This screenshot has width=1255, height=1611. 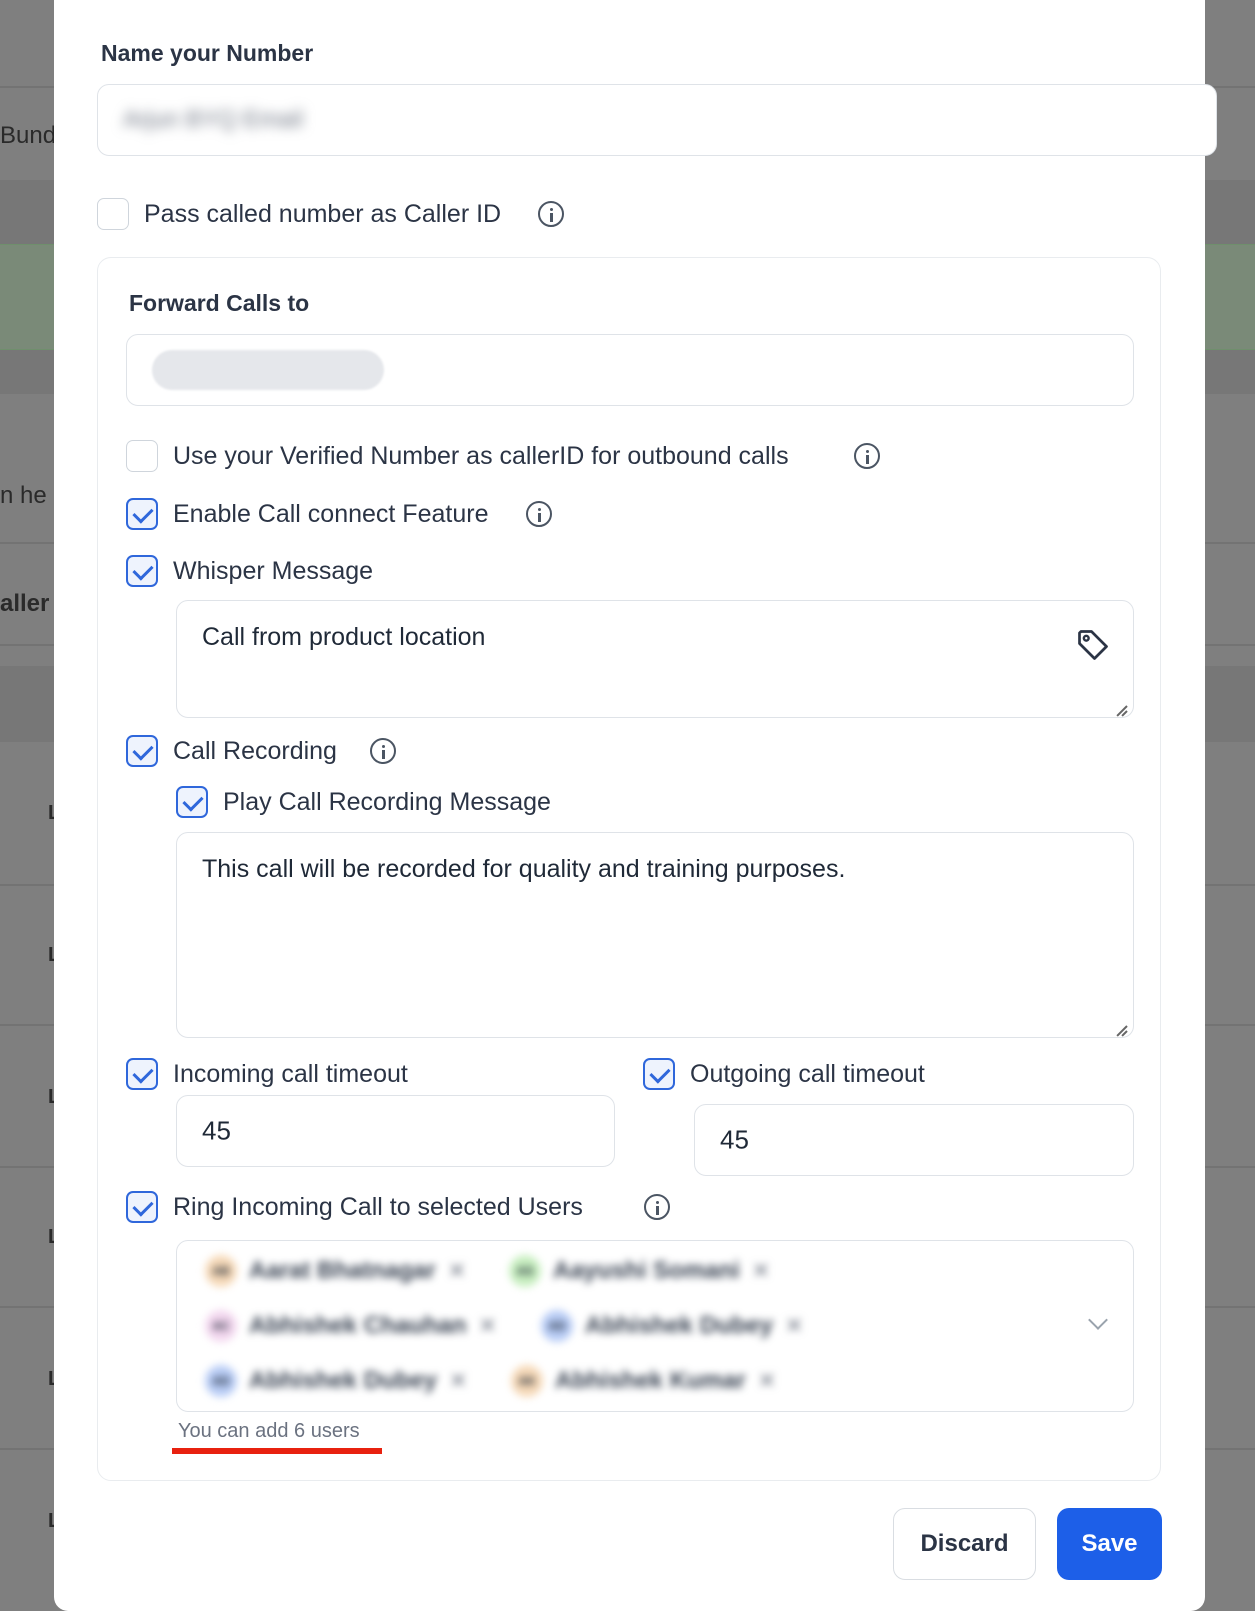 What do you see at coordinates (142, 514) in the screenshot?
I see `call-connect-checkbox` at bounding box center [142, 514].